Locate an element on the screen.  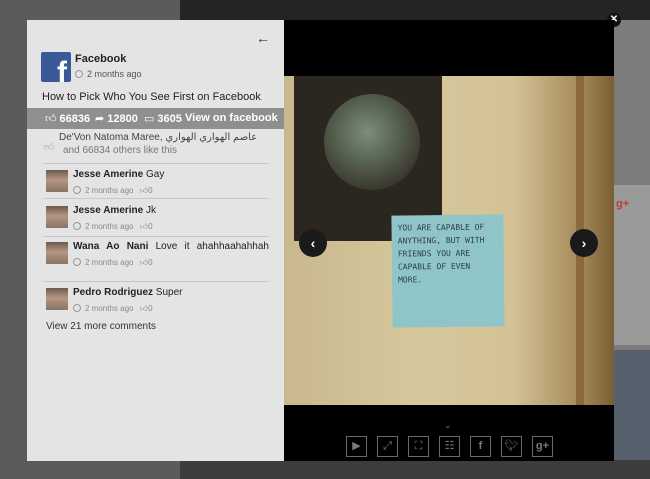
expand-icon: ⤢ is located at coordinates (387, 446).